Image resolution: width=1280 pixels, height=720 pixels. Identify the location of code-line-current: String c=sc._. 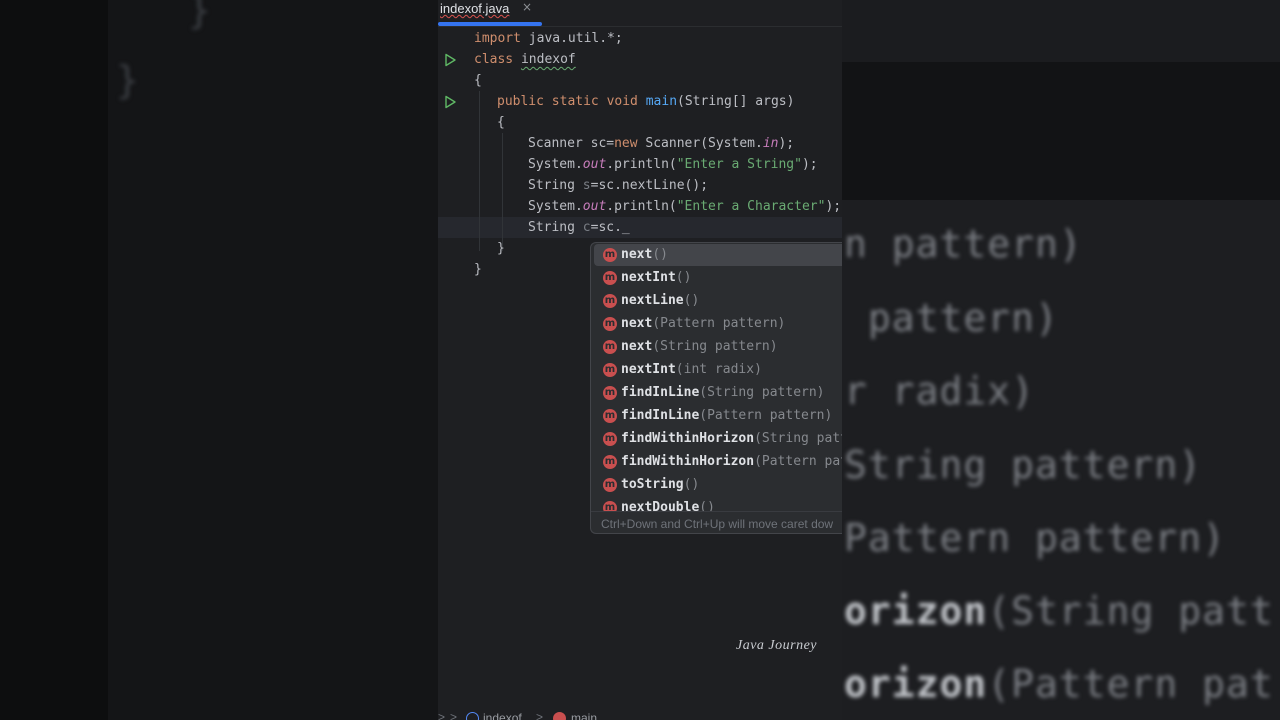
(579, 227).